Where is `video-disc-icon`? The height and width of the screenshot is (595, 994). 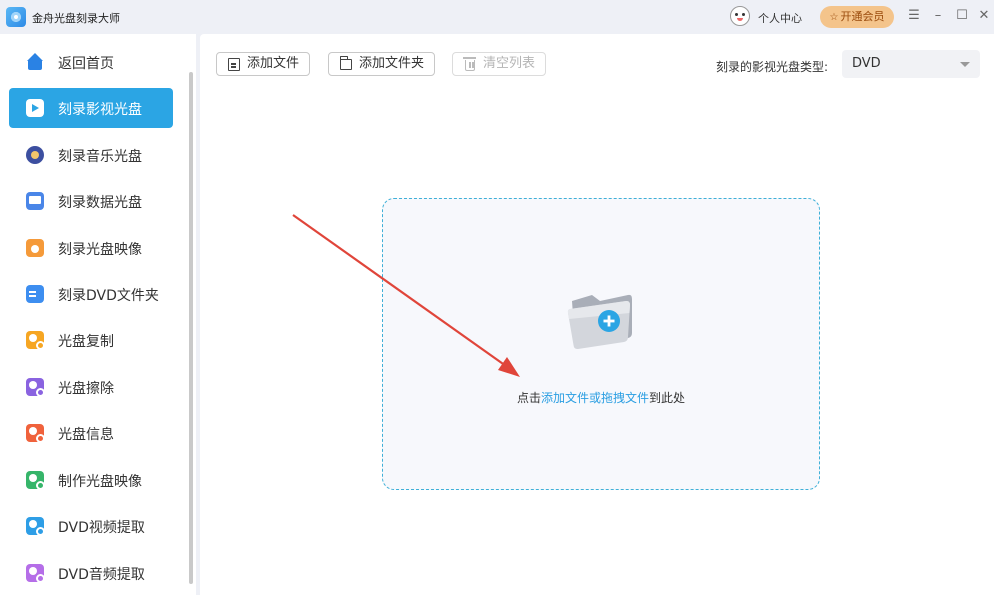 video-disc-icon is located at coordinates (35, 108).